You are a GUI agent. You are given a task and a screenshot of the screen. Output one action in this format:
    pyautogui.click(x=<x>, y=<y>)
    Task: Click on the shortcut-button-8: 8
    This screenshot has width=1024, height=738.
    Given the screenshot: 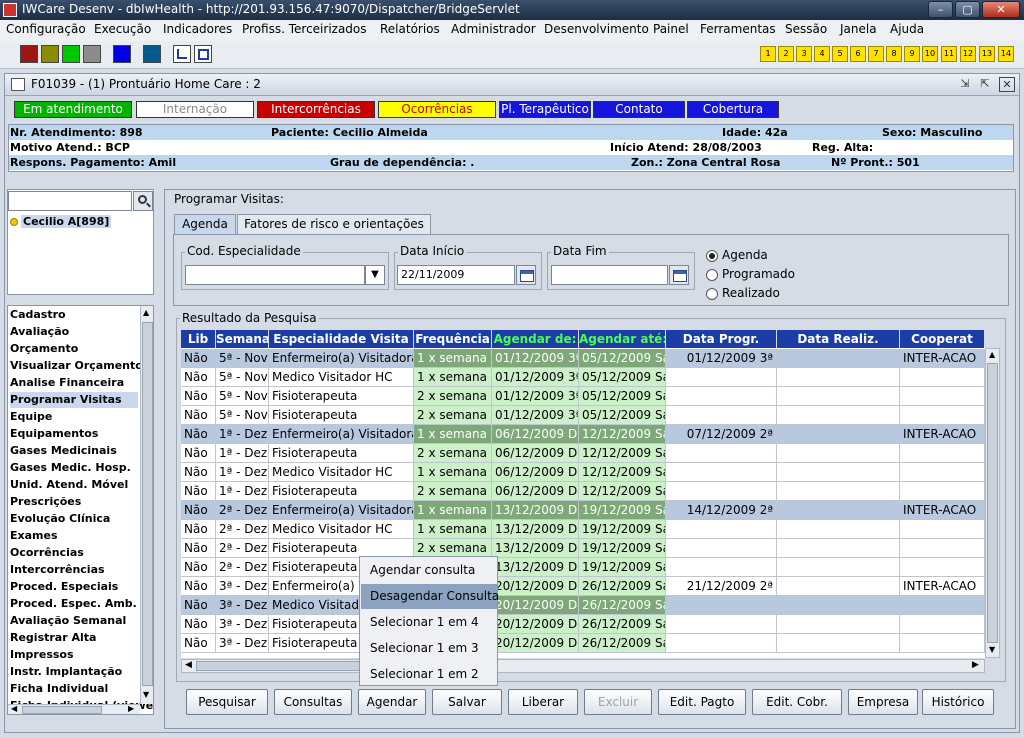 What is the action you would take?
    pyautogui.click(x=894, y=54)
    